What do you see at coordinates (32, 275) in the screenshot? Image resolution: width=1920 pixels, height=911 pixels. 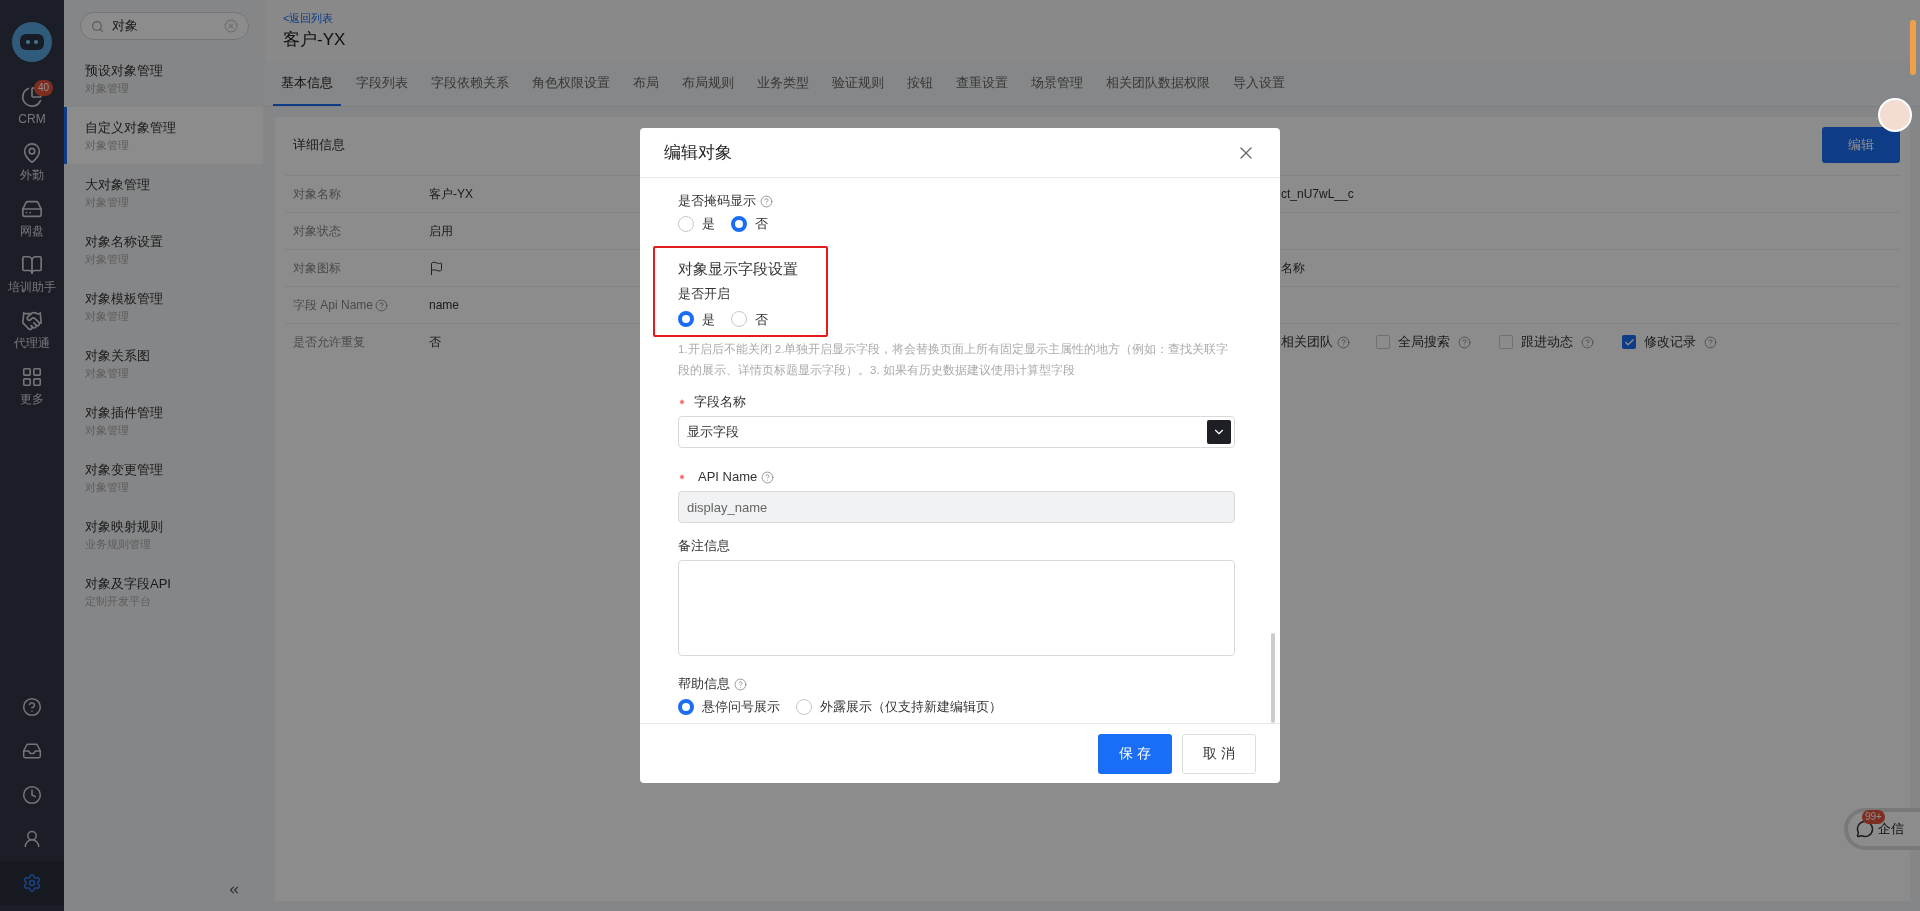 I see `nav-item: 培训助手` at bounding box center [32, 275].